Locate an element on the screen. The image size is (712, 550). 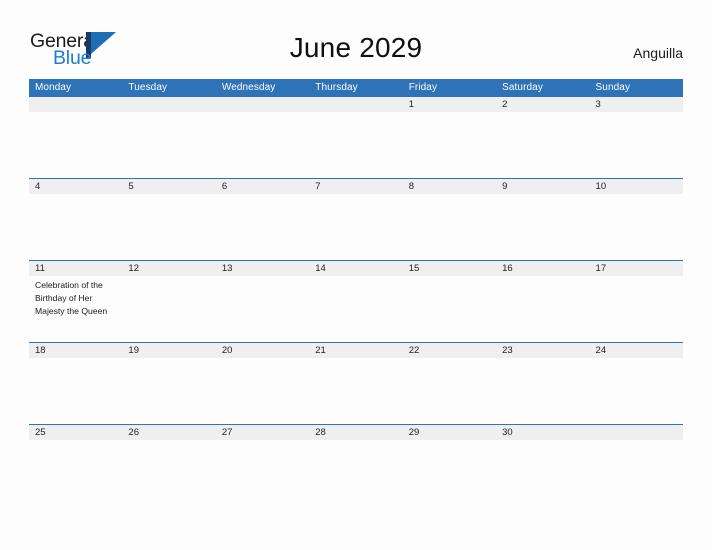
day-number: 7 is located at coordinates (355, 186).